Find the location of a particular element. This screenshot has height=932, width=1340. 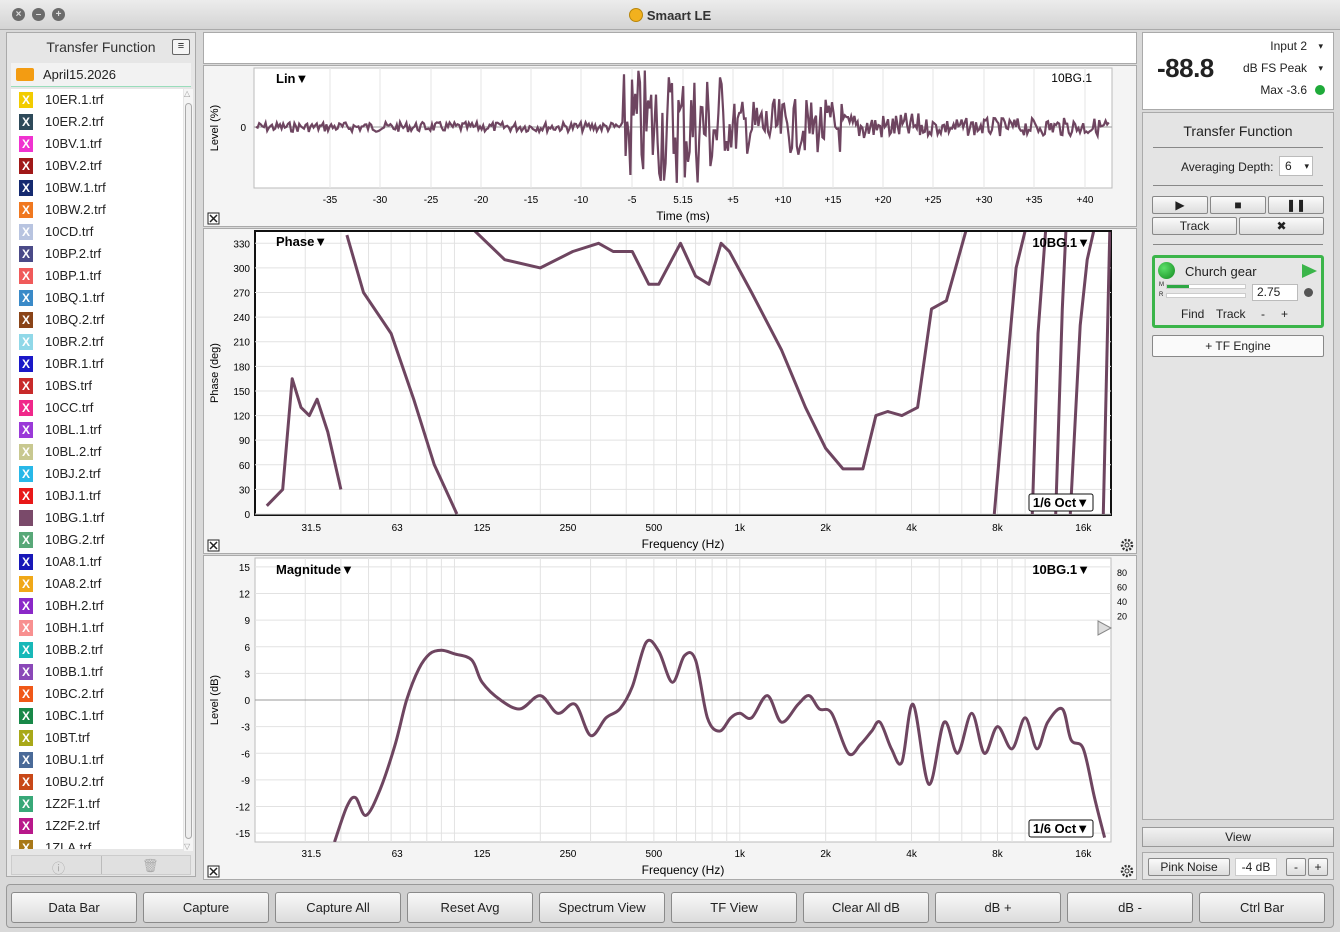

file-item: X 10BT.trf is located at coordinates (97, 738).